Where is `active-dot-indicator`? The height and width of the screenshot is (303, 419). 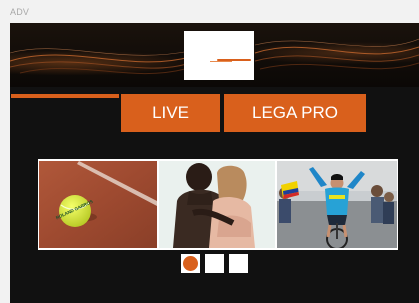
active-dot-indicator is located at coordinates (190, 263).